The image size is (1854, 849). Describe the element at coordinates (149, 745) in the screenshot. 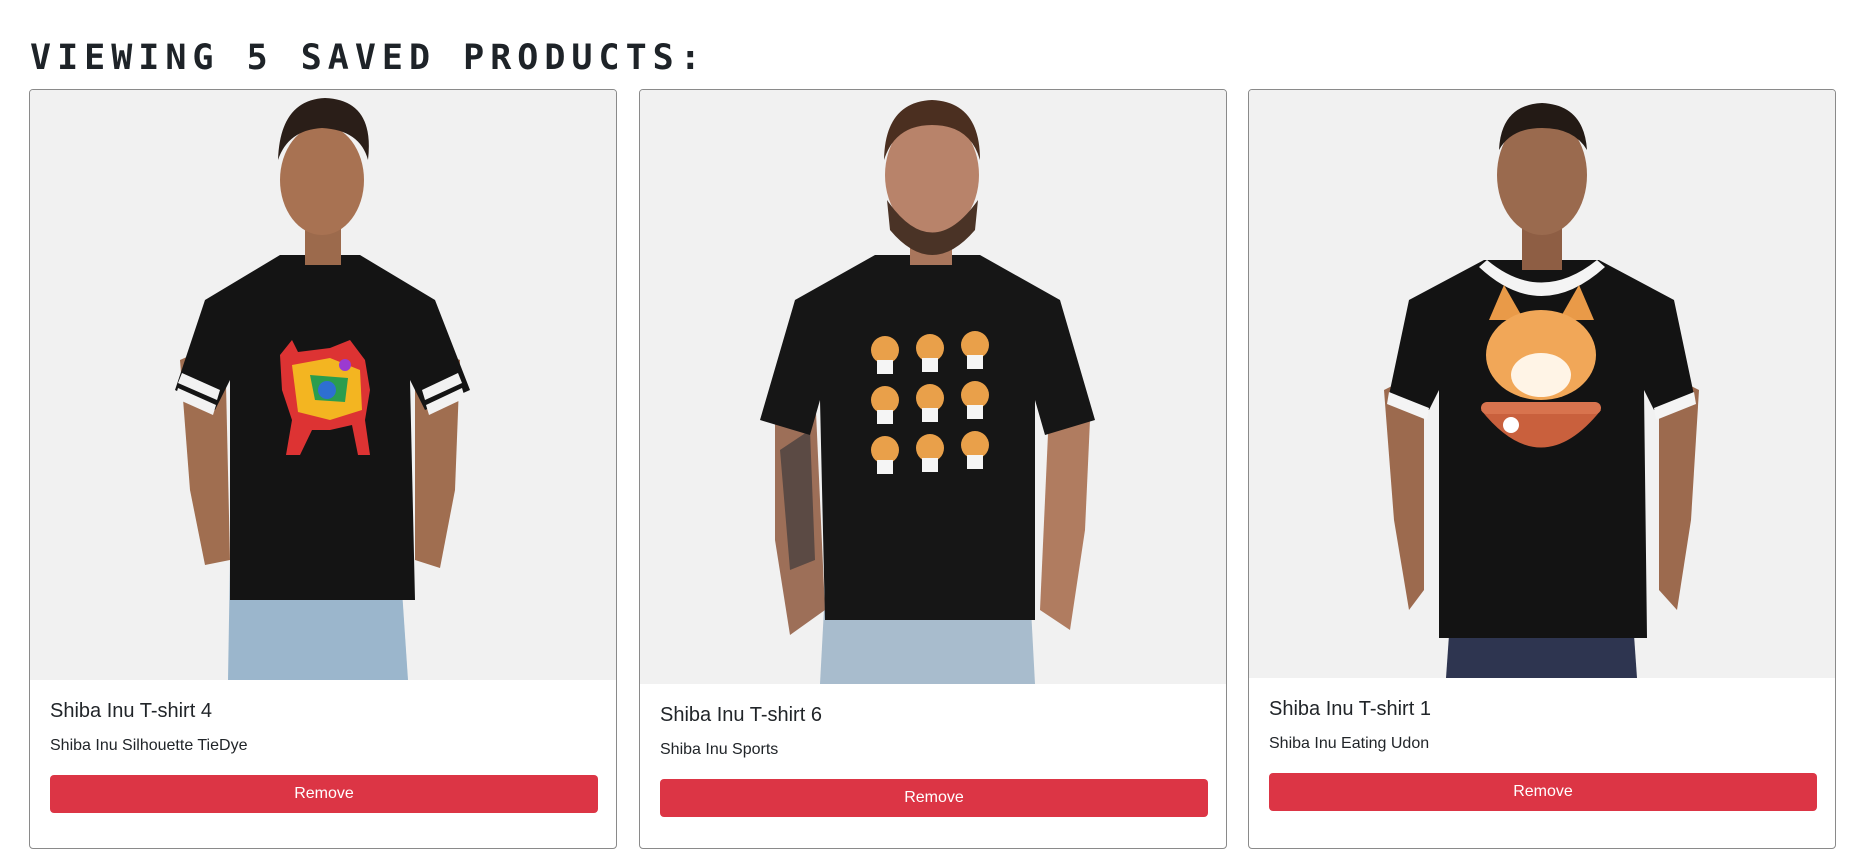

I see `product-subtitle: Shiba Inu Silhouette TieDye` at that location.